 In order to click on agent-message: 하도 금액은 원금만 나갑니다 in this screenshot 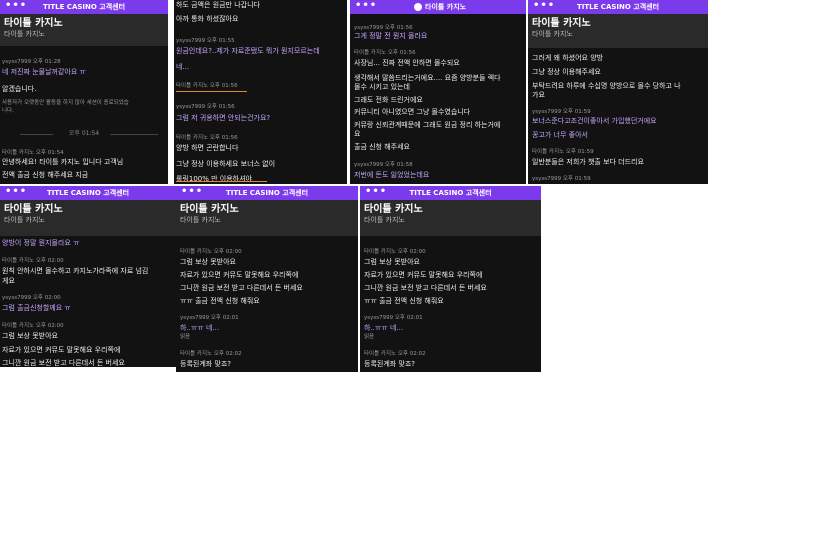, I will do `click(218, 5)`.